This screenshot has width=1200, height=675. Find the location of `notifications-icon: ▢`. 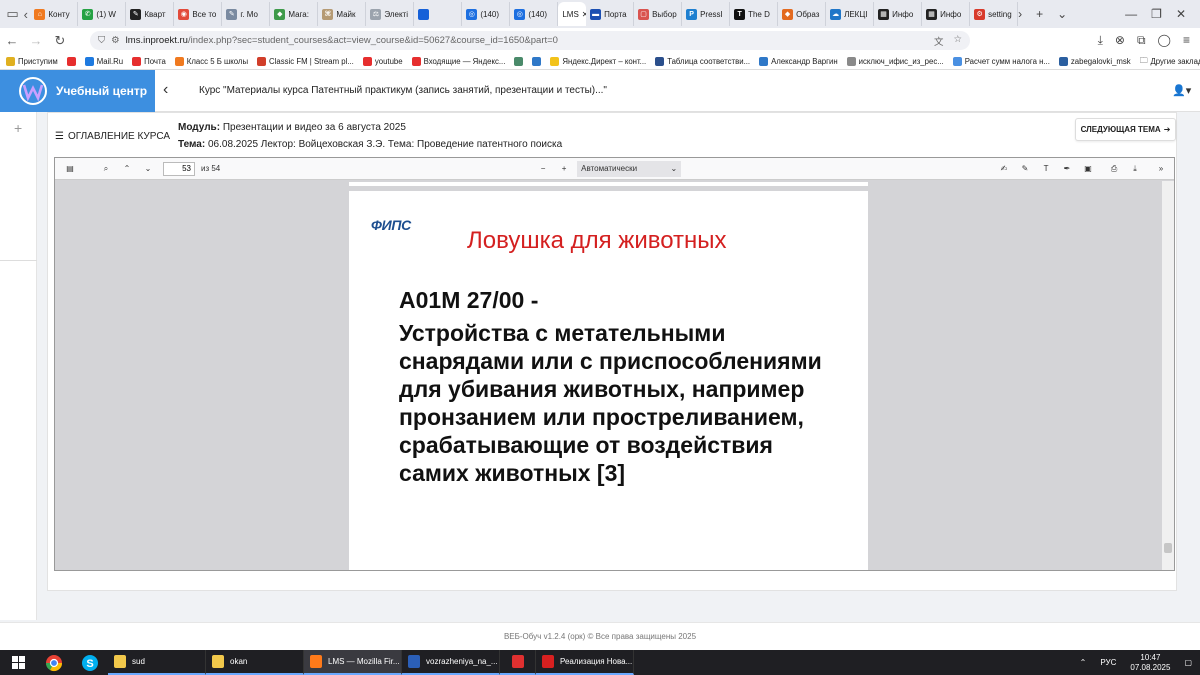

notifications-icon: ▢ is located at coordinates (1188, 662).